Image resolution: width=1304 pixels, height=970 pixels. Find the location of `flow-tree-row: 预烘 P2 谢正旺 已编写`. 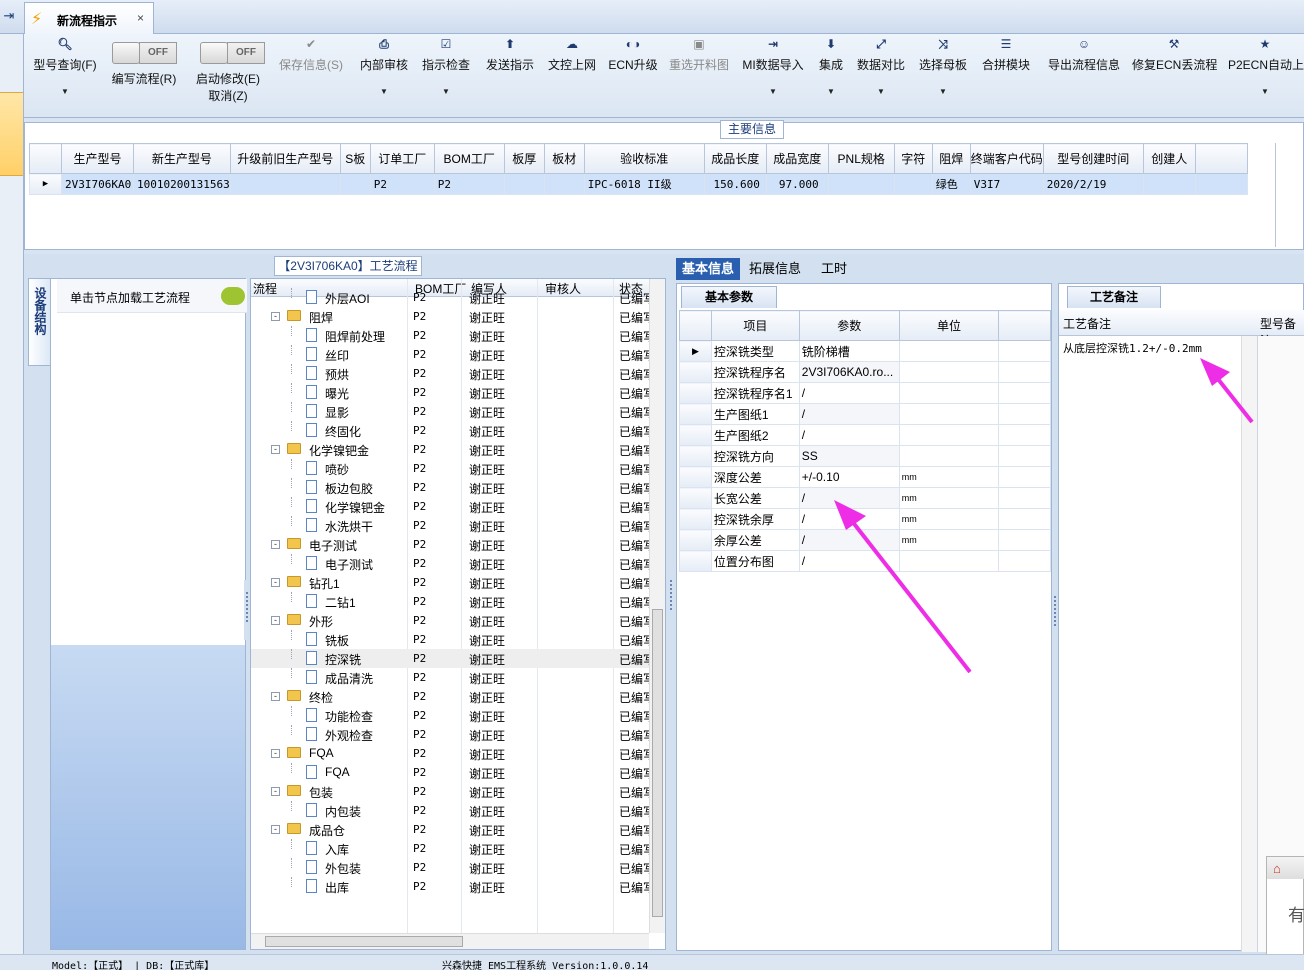

flow-tree-row: 预烘 P2 谢正旺 已编写 is located at coordinates (451, 373).